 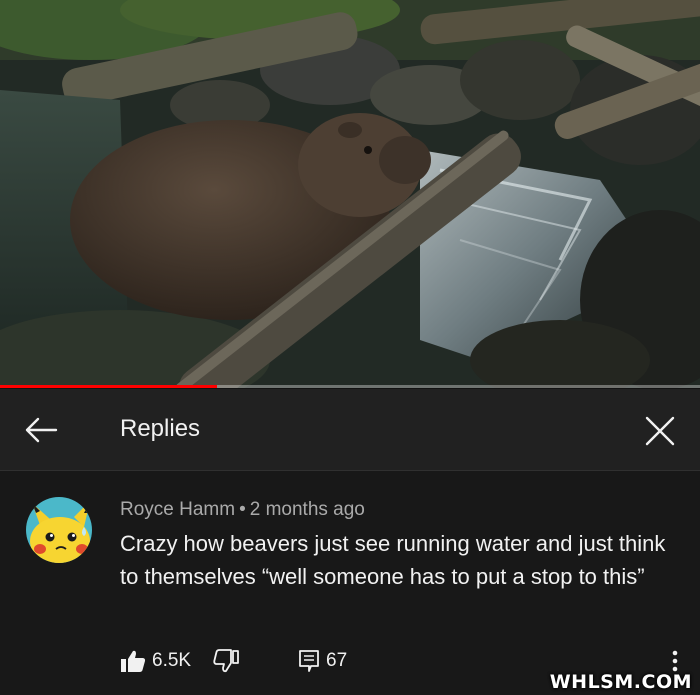 I want to click on comment-time: 2 months ago, so click(x=307, y=509).